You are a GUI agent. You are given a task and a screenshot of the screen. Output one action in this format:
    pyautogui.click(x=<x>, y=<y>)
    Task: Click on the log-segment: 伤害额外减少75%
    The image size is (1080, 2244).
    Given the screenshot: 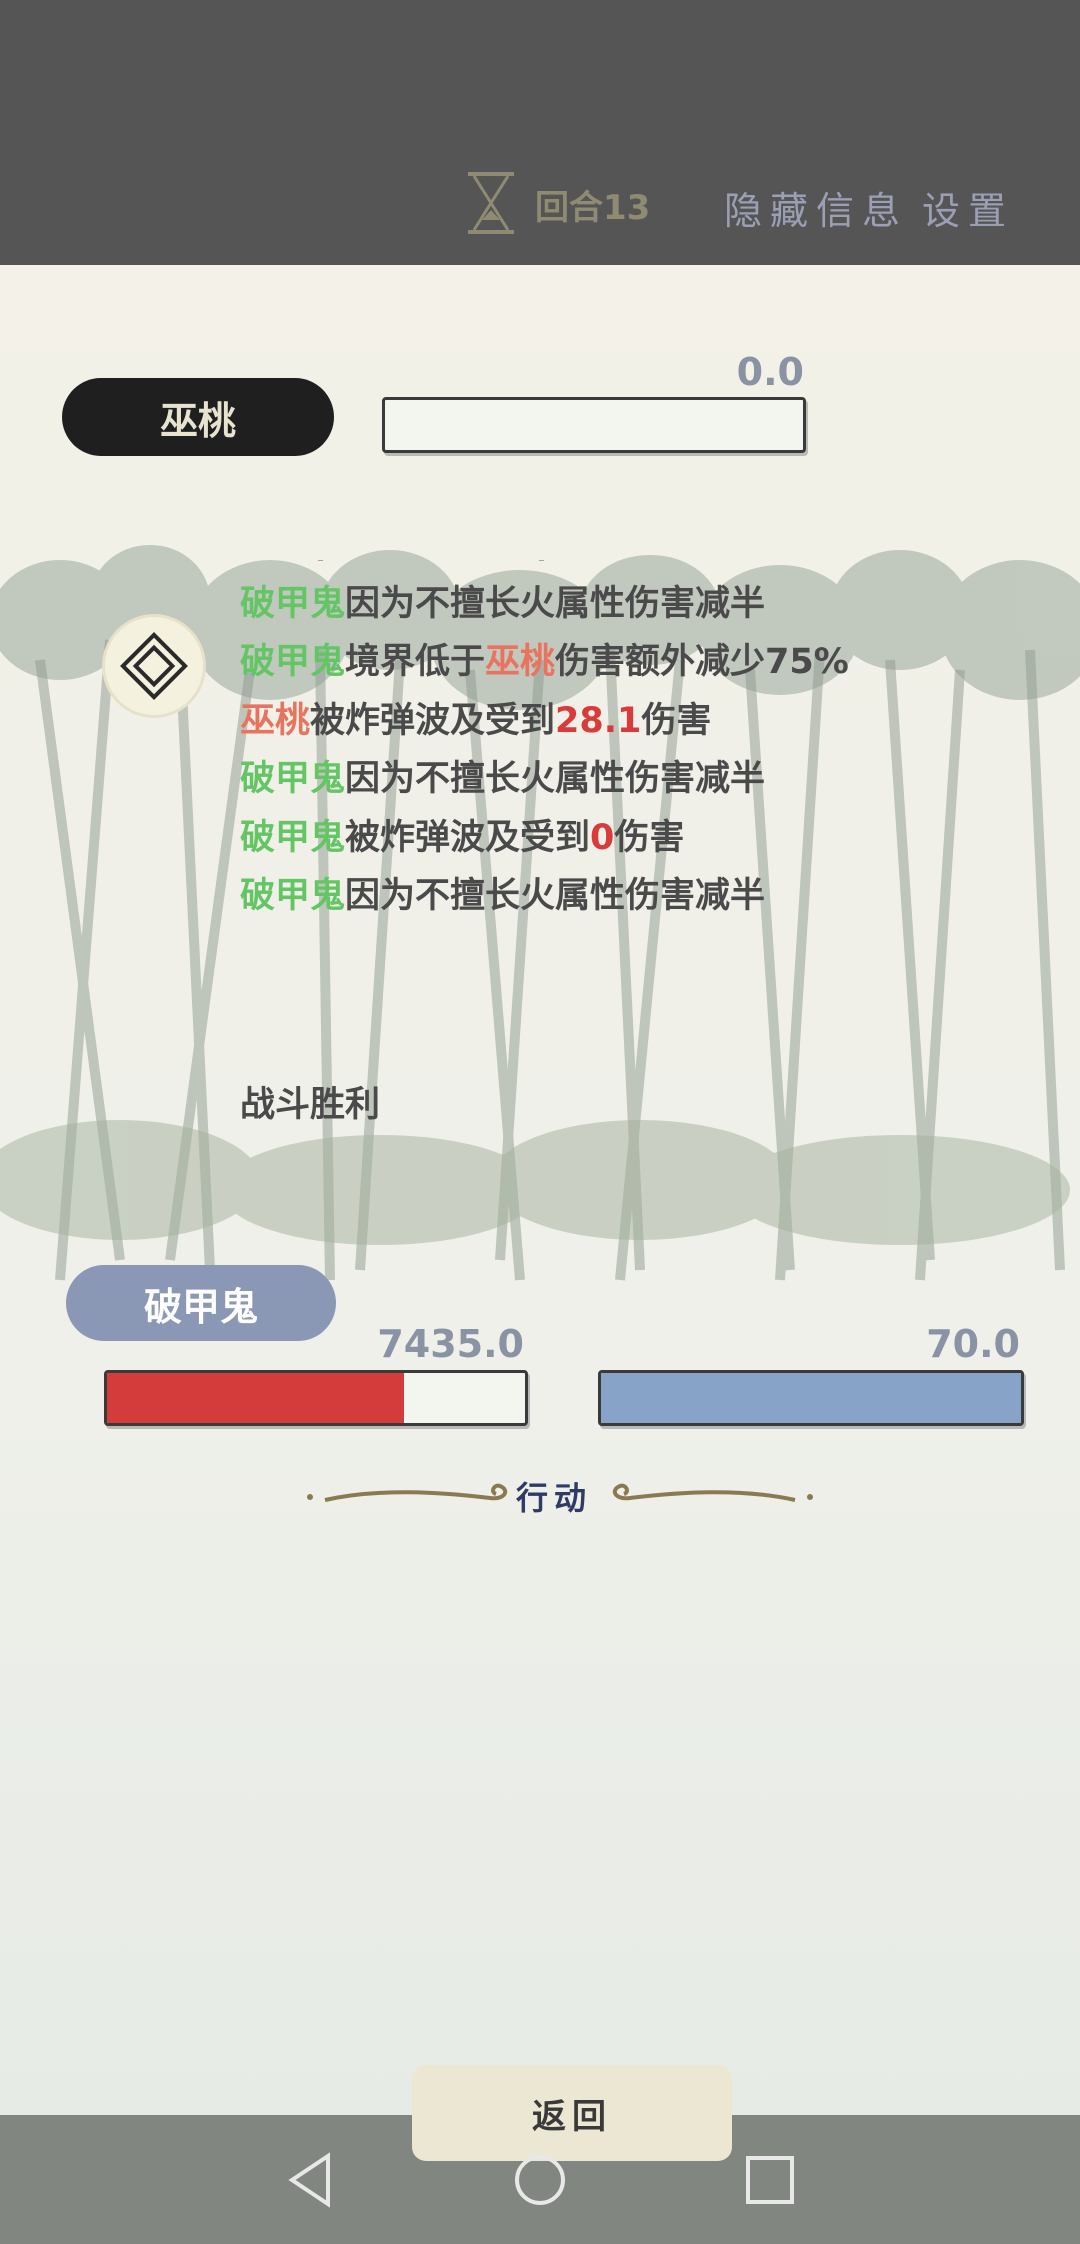 What is the action you would take?
    pyautogui.click(x=702, y=662)
    